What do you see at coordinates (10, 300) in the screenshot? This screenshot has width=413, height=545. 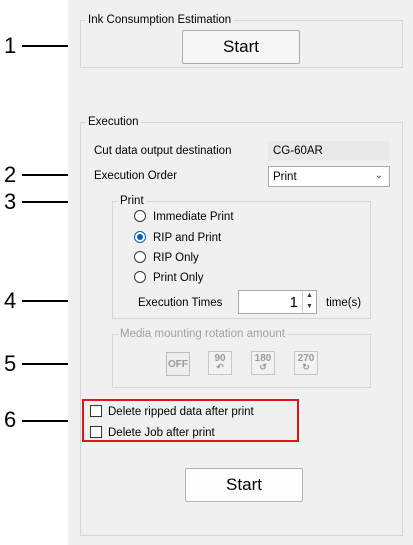 I see `callout-4: 4` at bounding box center [10, 300].